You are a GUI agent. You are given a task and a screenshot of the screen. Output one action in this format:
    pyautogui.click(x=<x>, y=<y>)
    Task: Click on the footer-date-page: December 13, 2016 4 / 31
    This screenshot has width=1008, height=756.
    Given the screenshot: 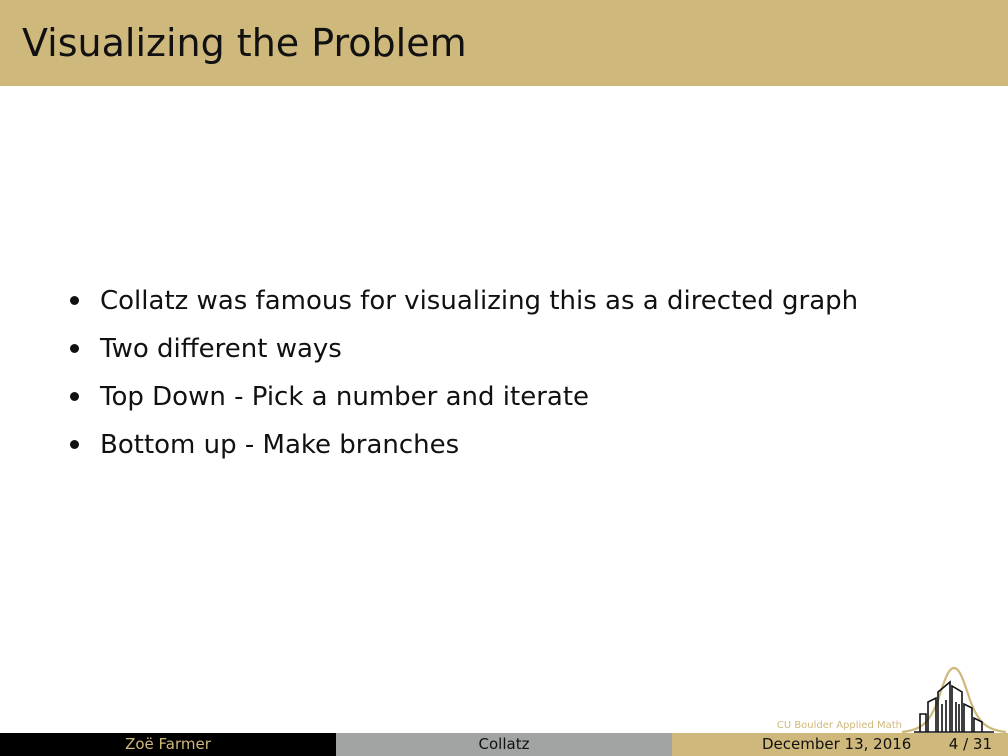 What is the action you would take?
    pyautogui.click(x=840, y=744)
    